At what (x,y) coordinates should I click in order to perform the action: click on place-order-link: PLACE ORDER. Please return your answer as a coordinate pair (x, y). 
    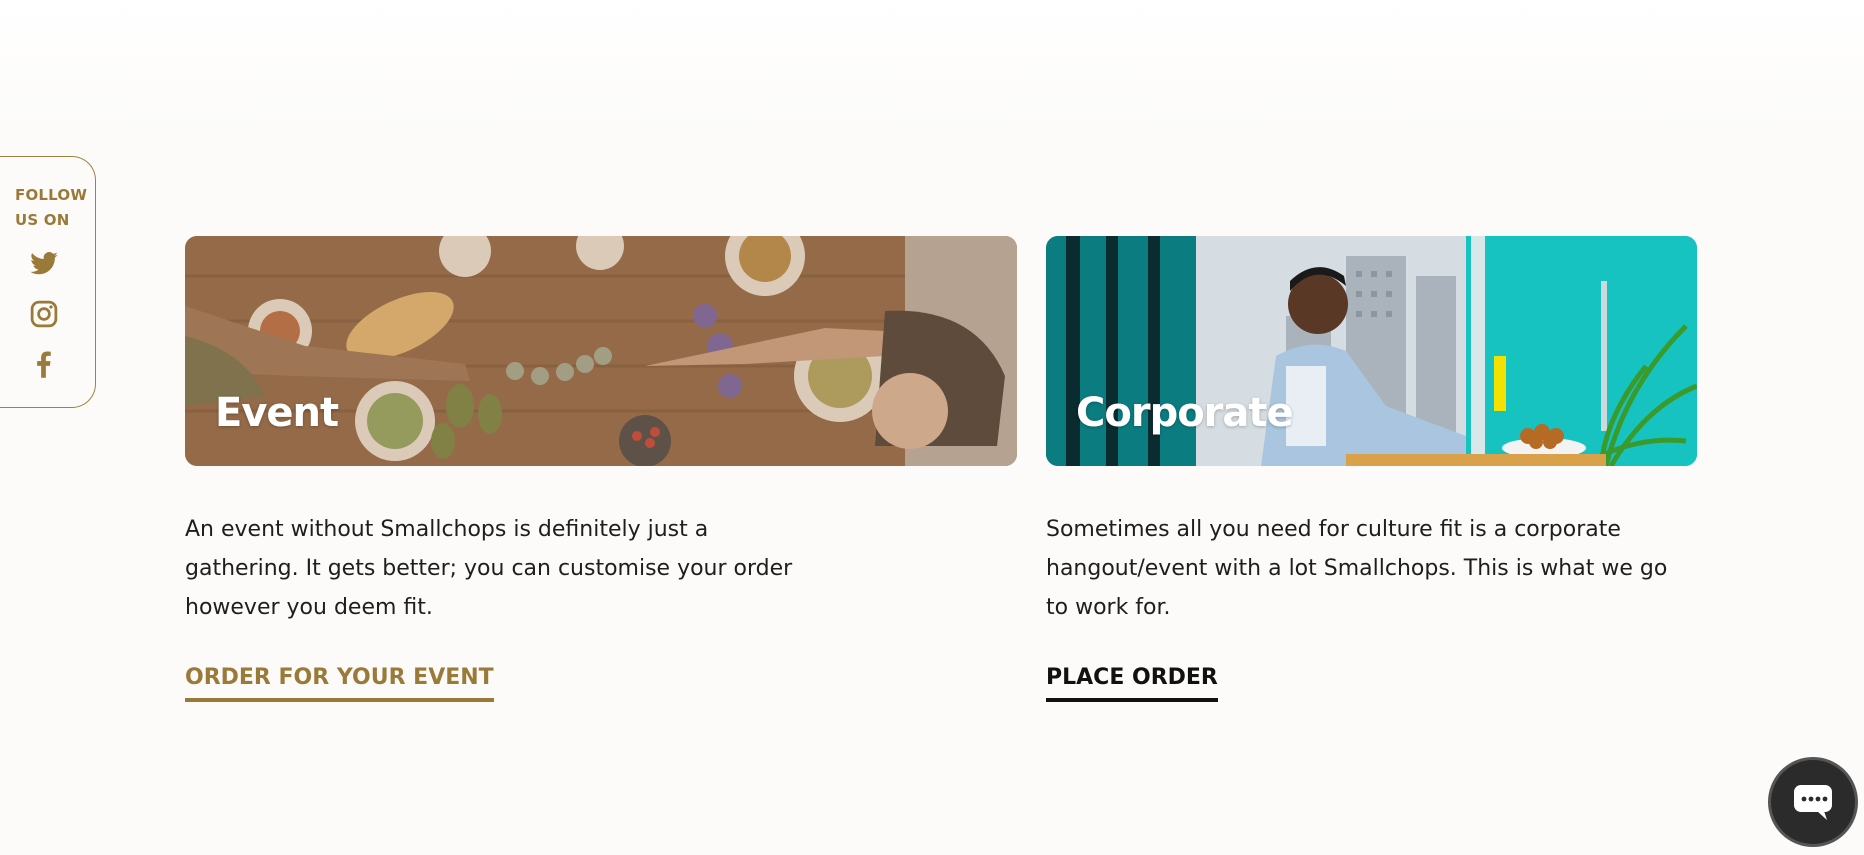
    Looking at the image, I should click on (1132, 683).